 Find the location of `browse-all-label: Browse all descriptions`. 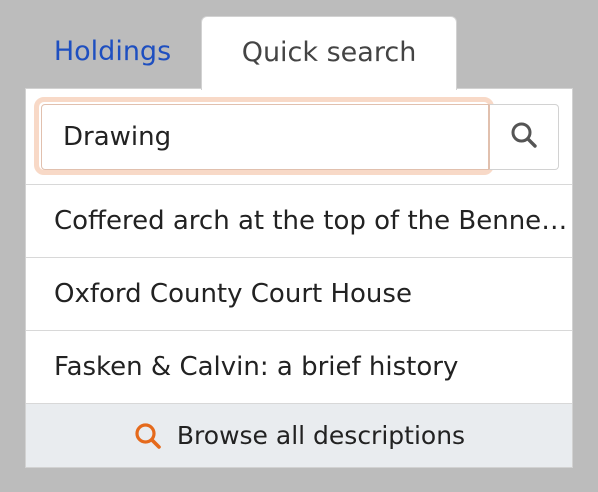

browse-all-label: Browse all descriptions is located at coordinates (321, 435).